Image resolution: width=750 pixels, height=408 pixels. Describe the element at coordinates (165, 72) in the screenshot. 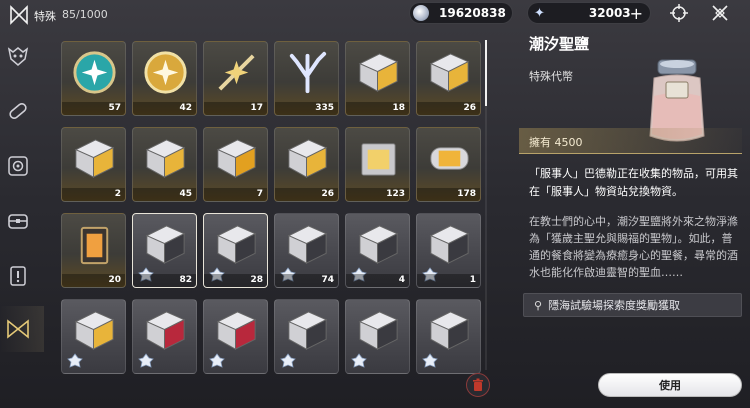

I see `gold-orb-icon` at that location.